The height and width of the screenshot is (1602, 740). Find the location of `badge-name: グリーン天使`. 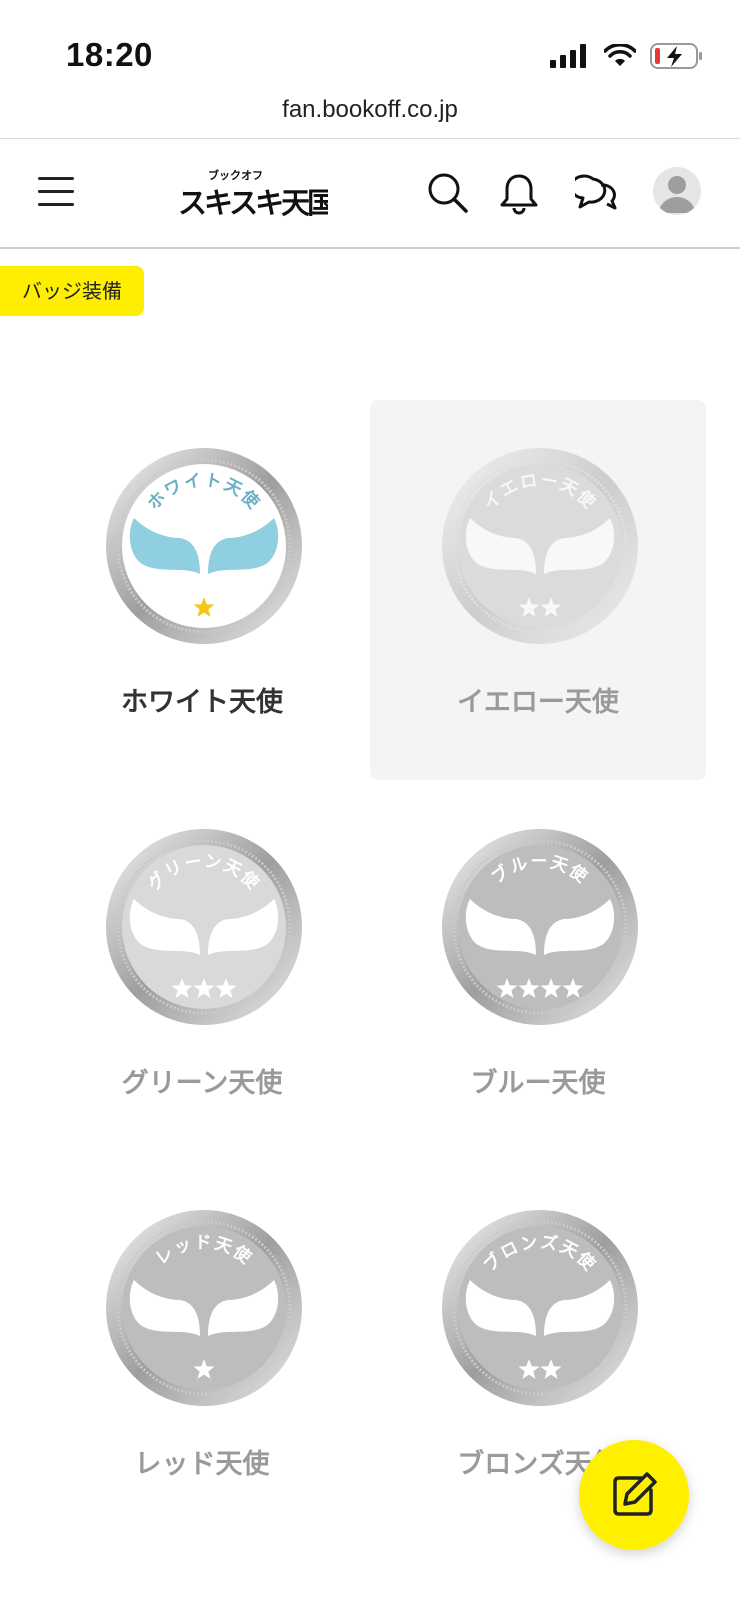

badge-name: グリーン天使 is located at coordinates (202, 1083).